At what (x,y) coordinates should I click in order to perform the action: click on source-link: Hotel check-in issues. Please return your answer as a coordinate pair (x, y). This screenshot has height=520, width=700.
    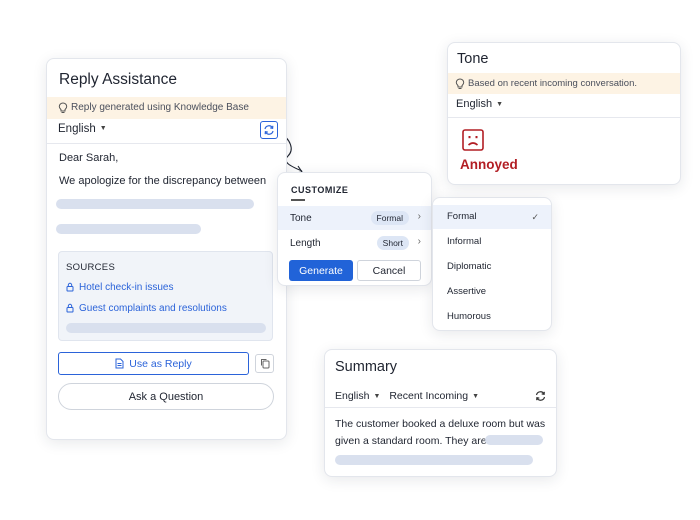
    Looking at the image, I should click on (119, 287).